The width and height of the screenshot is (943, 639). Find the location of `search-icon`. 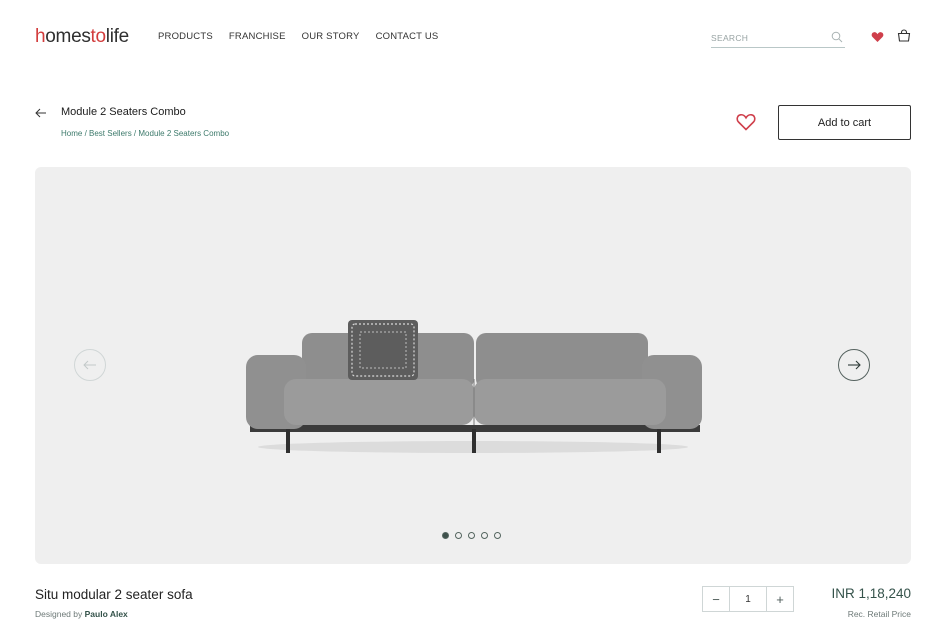

search-icon is located at coordinates (837, 39).